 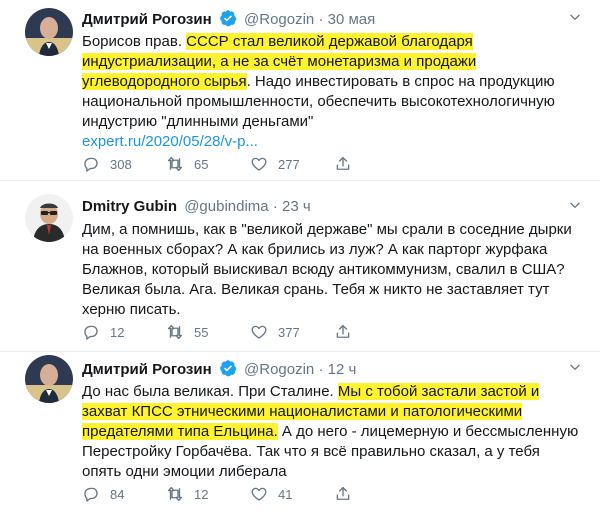 I want to click on reply-button: 84, so click(x=103, y=494).